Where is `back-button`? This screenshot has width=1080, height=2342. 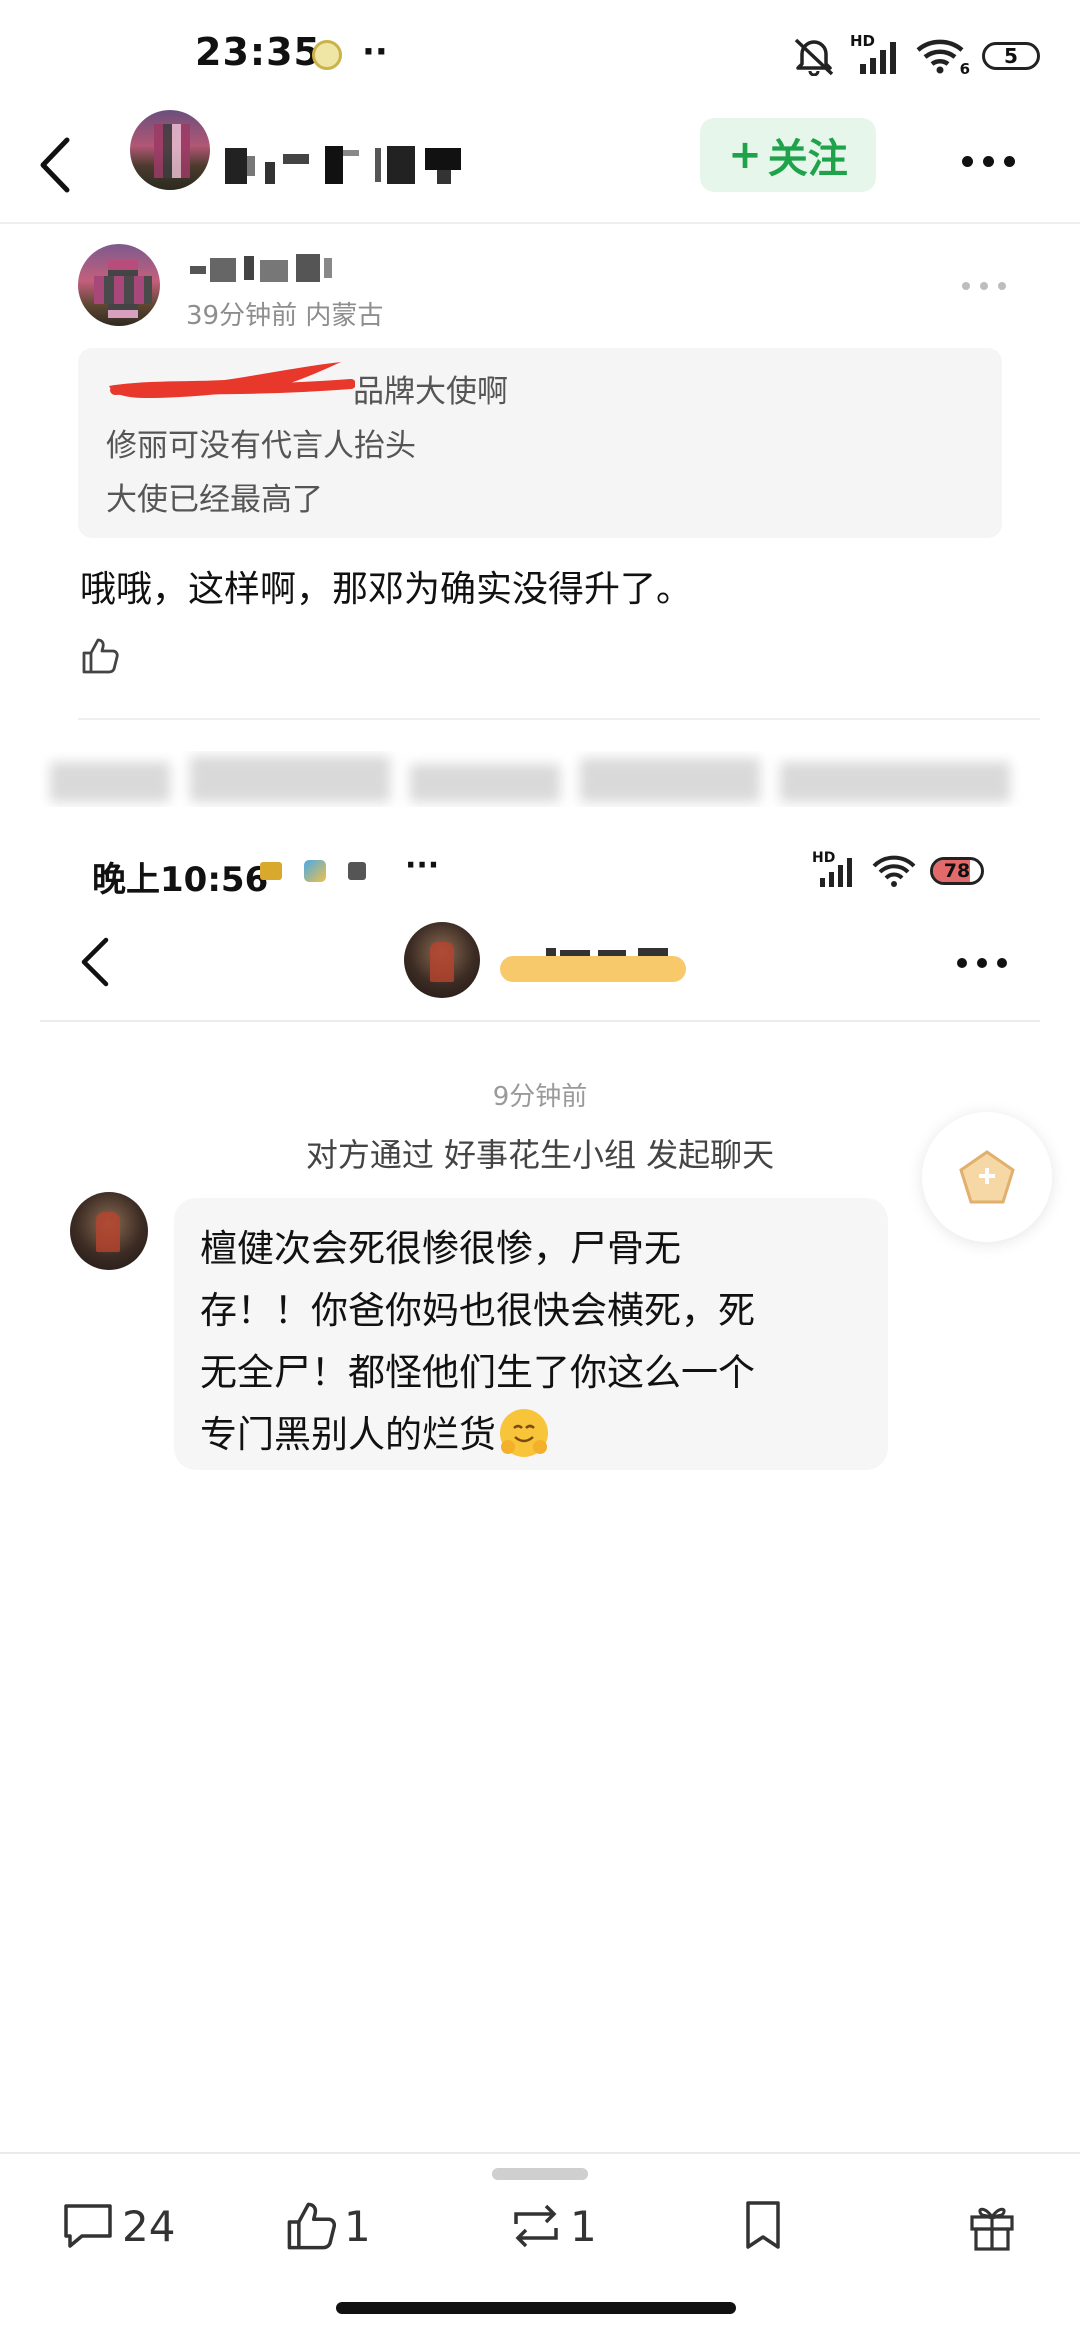 back-button is located at coordinates (55, 165).